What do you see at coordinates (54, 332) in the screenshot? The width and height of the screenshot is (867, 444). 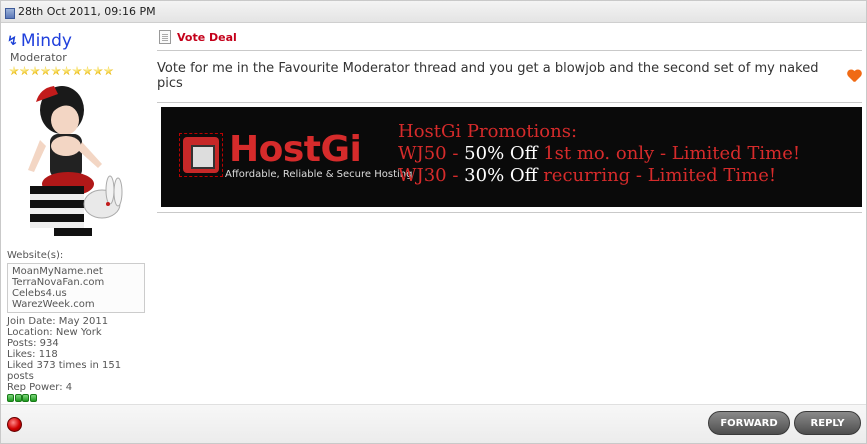 I see `location: Location: New York` at bounding box center [54, 332].